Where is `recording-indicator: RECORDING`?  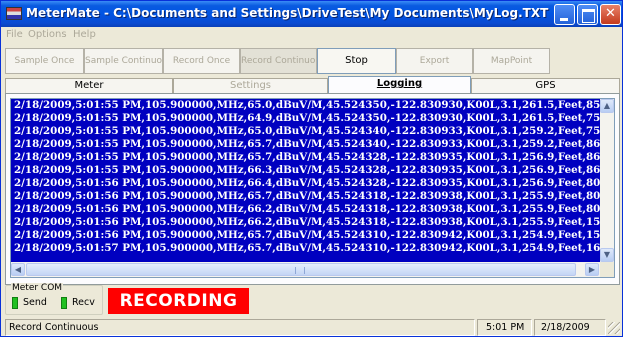 recording-indicator: RECORDING is located at coordinates (178, 301).